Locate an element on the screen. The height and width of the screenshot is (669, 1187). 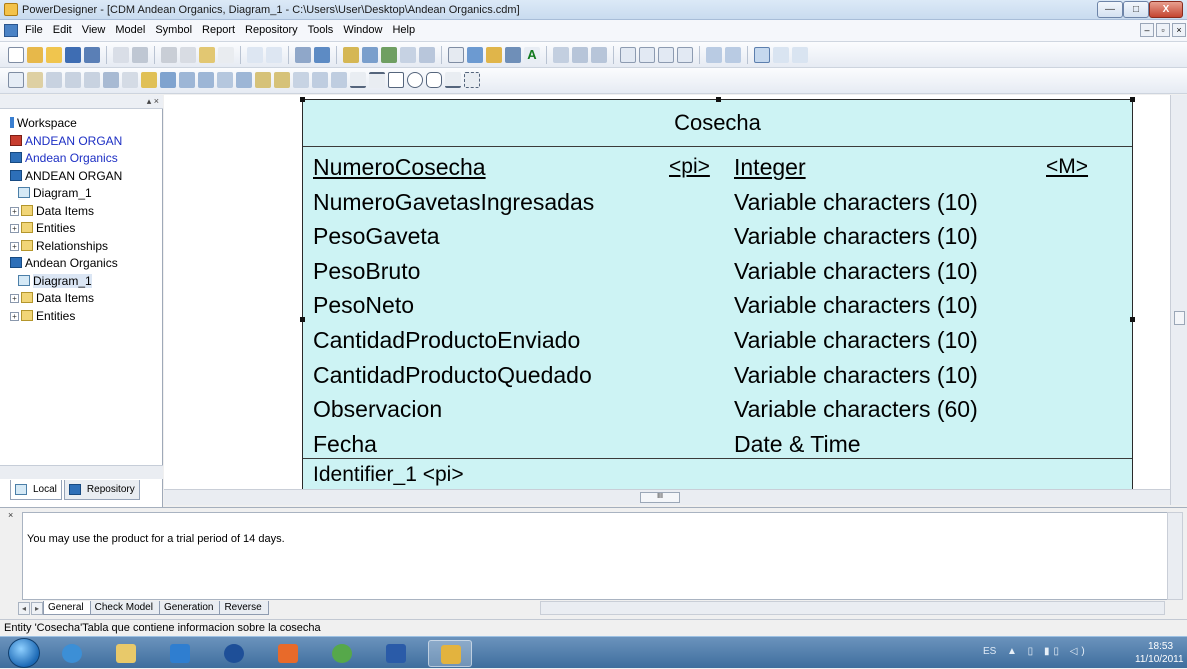
association-icon is located at coordinates (206, 80).